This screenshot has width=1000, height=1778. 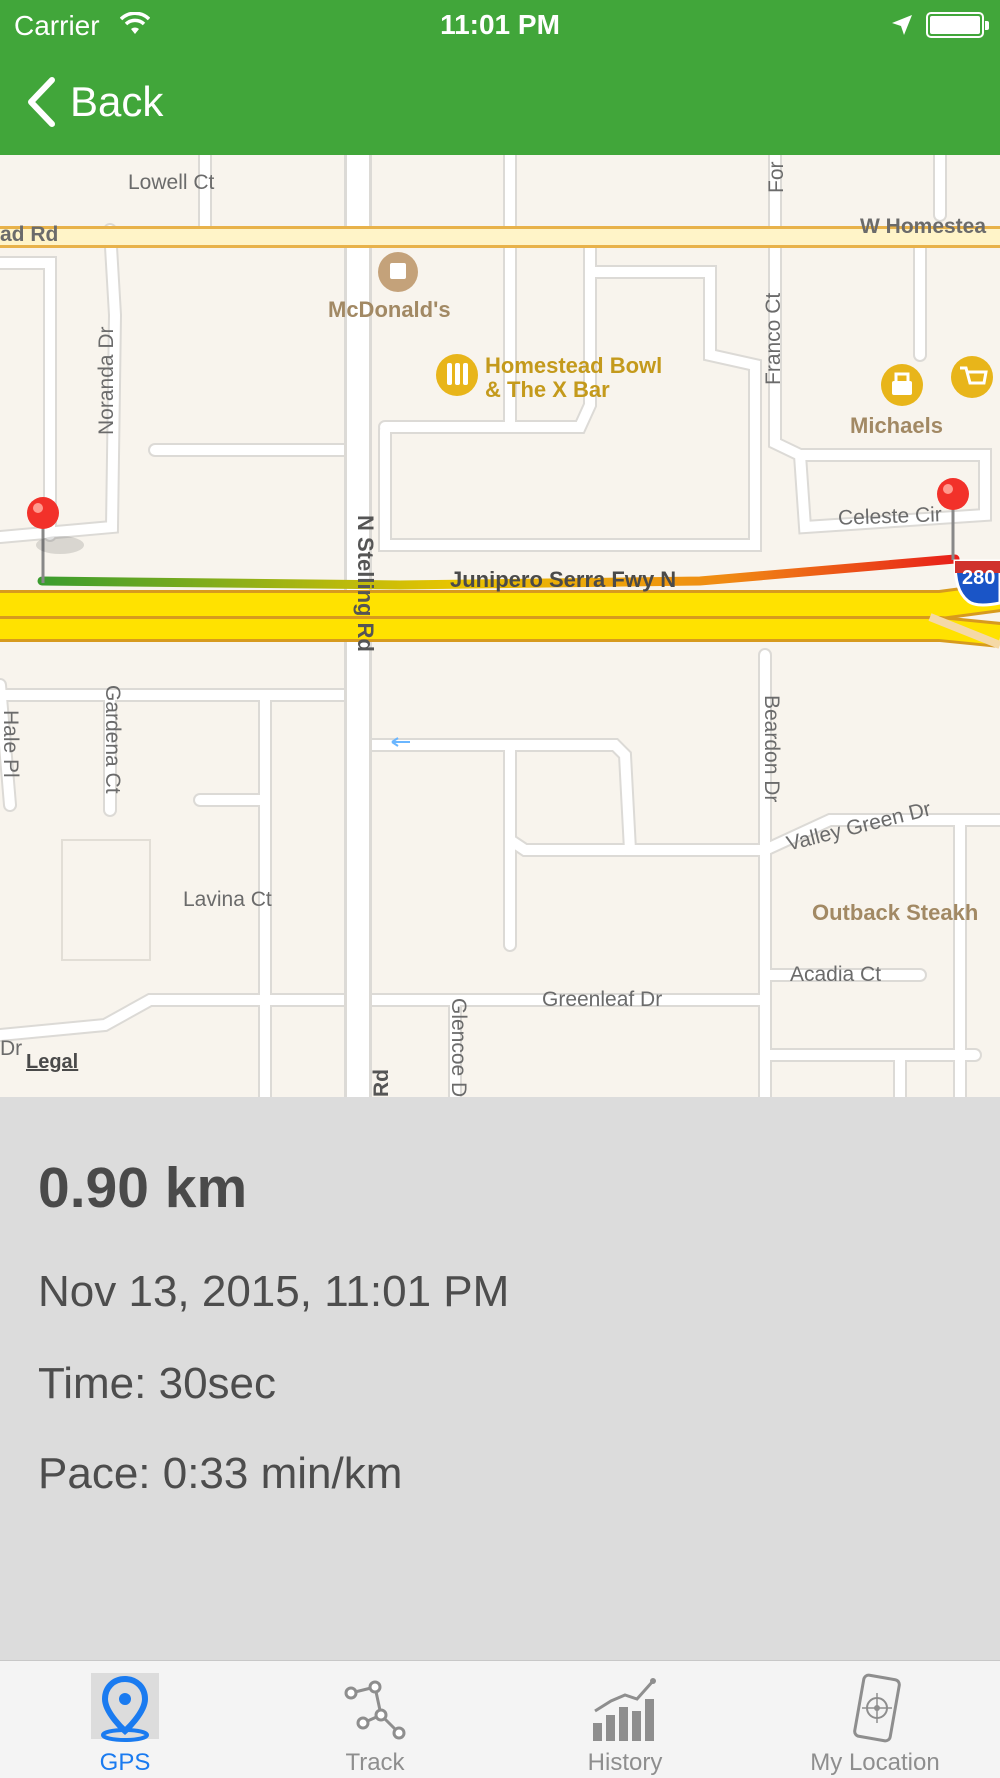 What do you see at coordinates (573, 366) in the screenshot?
I see `poi-label-homestead-bowl: Homestead Bowl` at bounding box center [573, 366].